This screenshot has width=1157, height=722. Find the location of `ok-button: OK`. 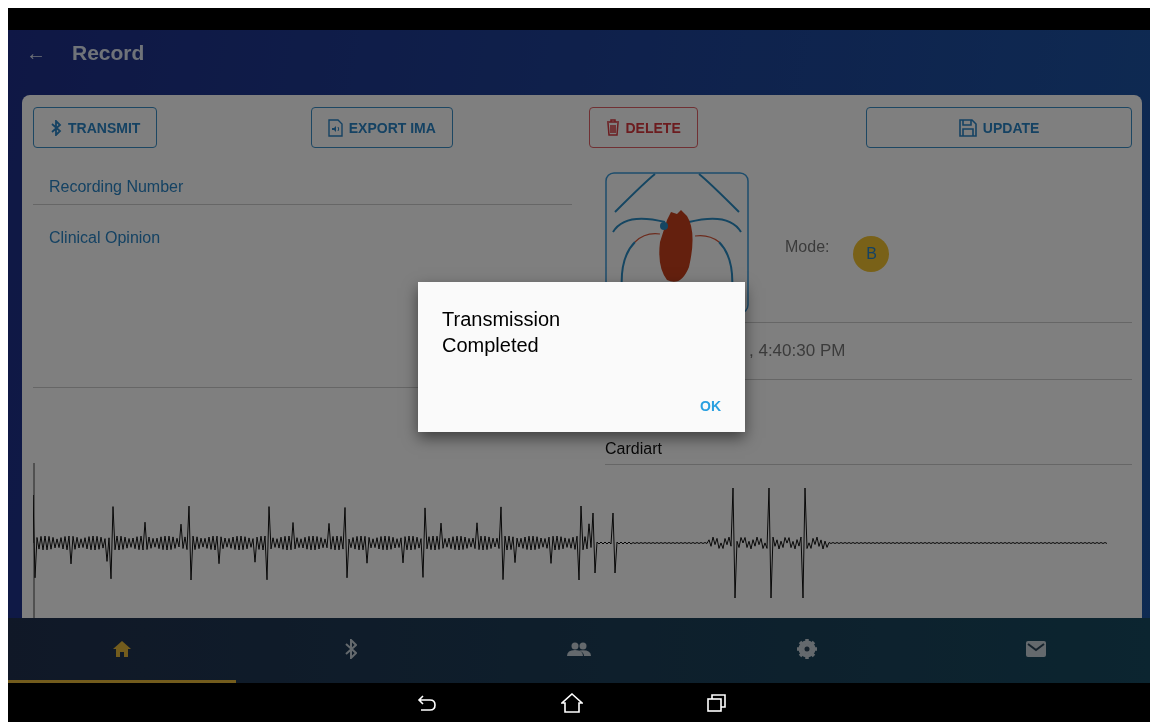

ok-button: OK is located at coordinates (710, 406).